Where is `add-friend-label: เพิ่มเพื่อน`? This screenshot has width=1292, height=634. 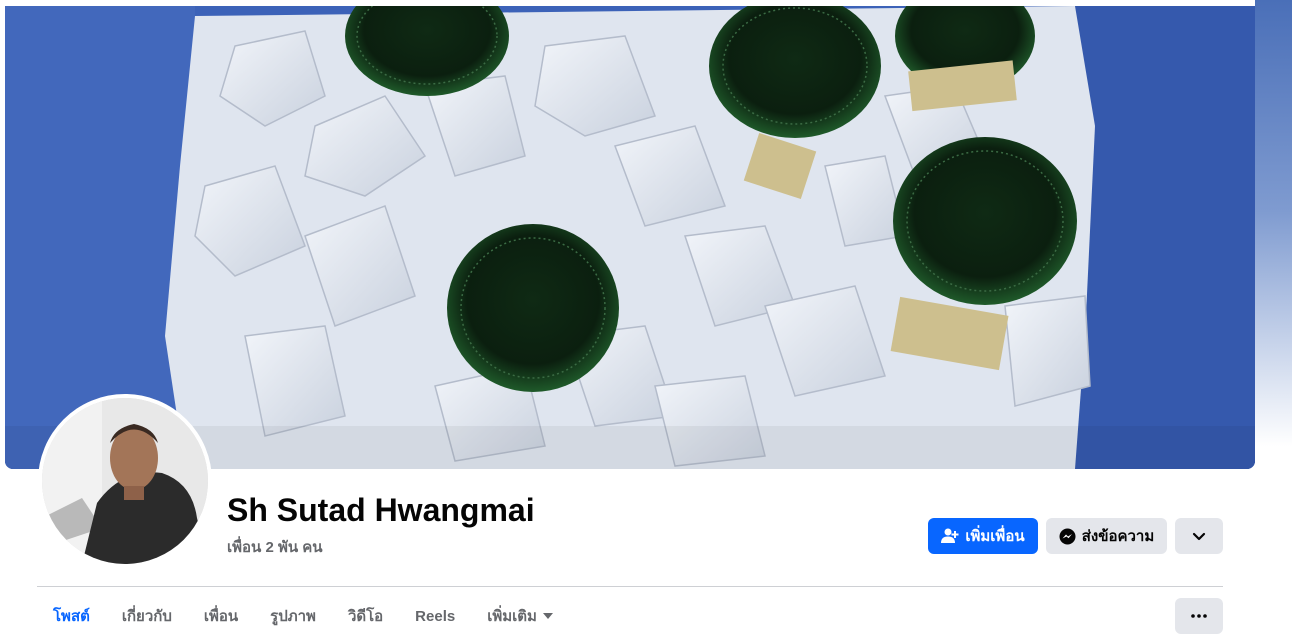
add-friend-label: เพิ่มเพื่อน is located at coordinates (995, 536).